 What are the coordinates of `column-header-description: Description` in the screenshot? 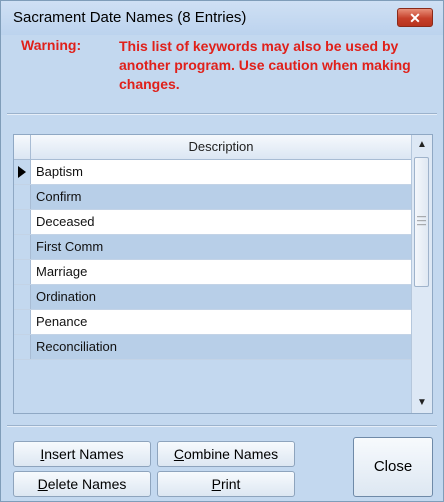 It's located at (221, 147).